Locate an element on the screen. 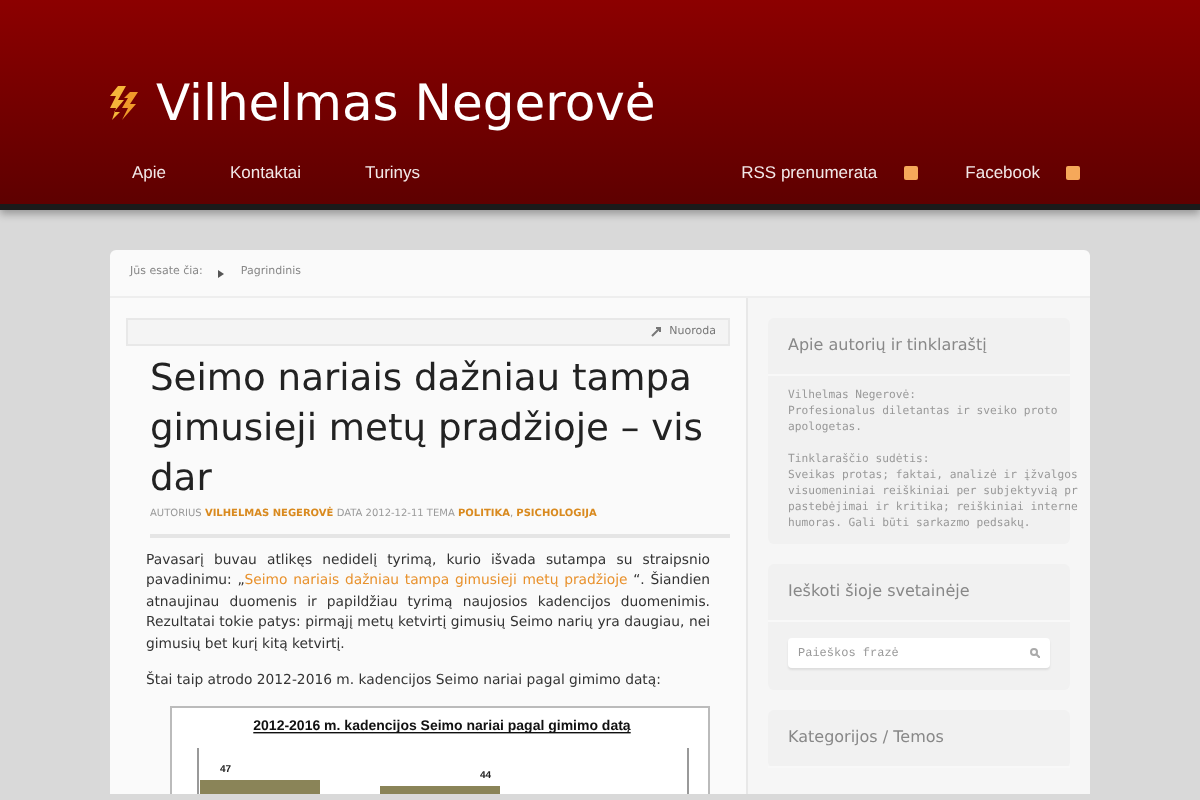 This screenshot has width=1200, height=800. lightning-icon is located at coordinates (122, 102).